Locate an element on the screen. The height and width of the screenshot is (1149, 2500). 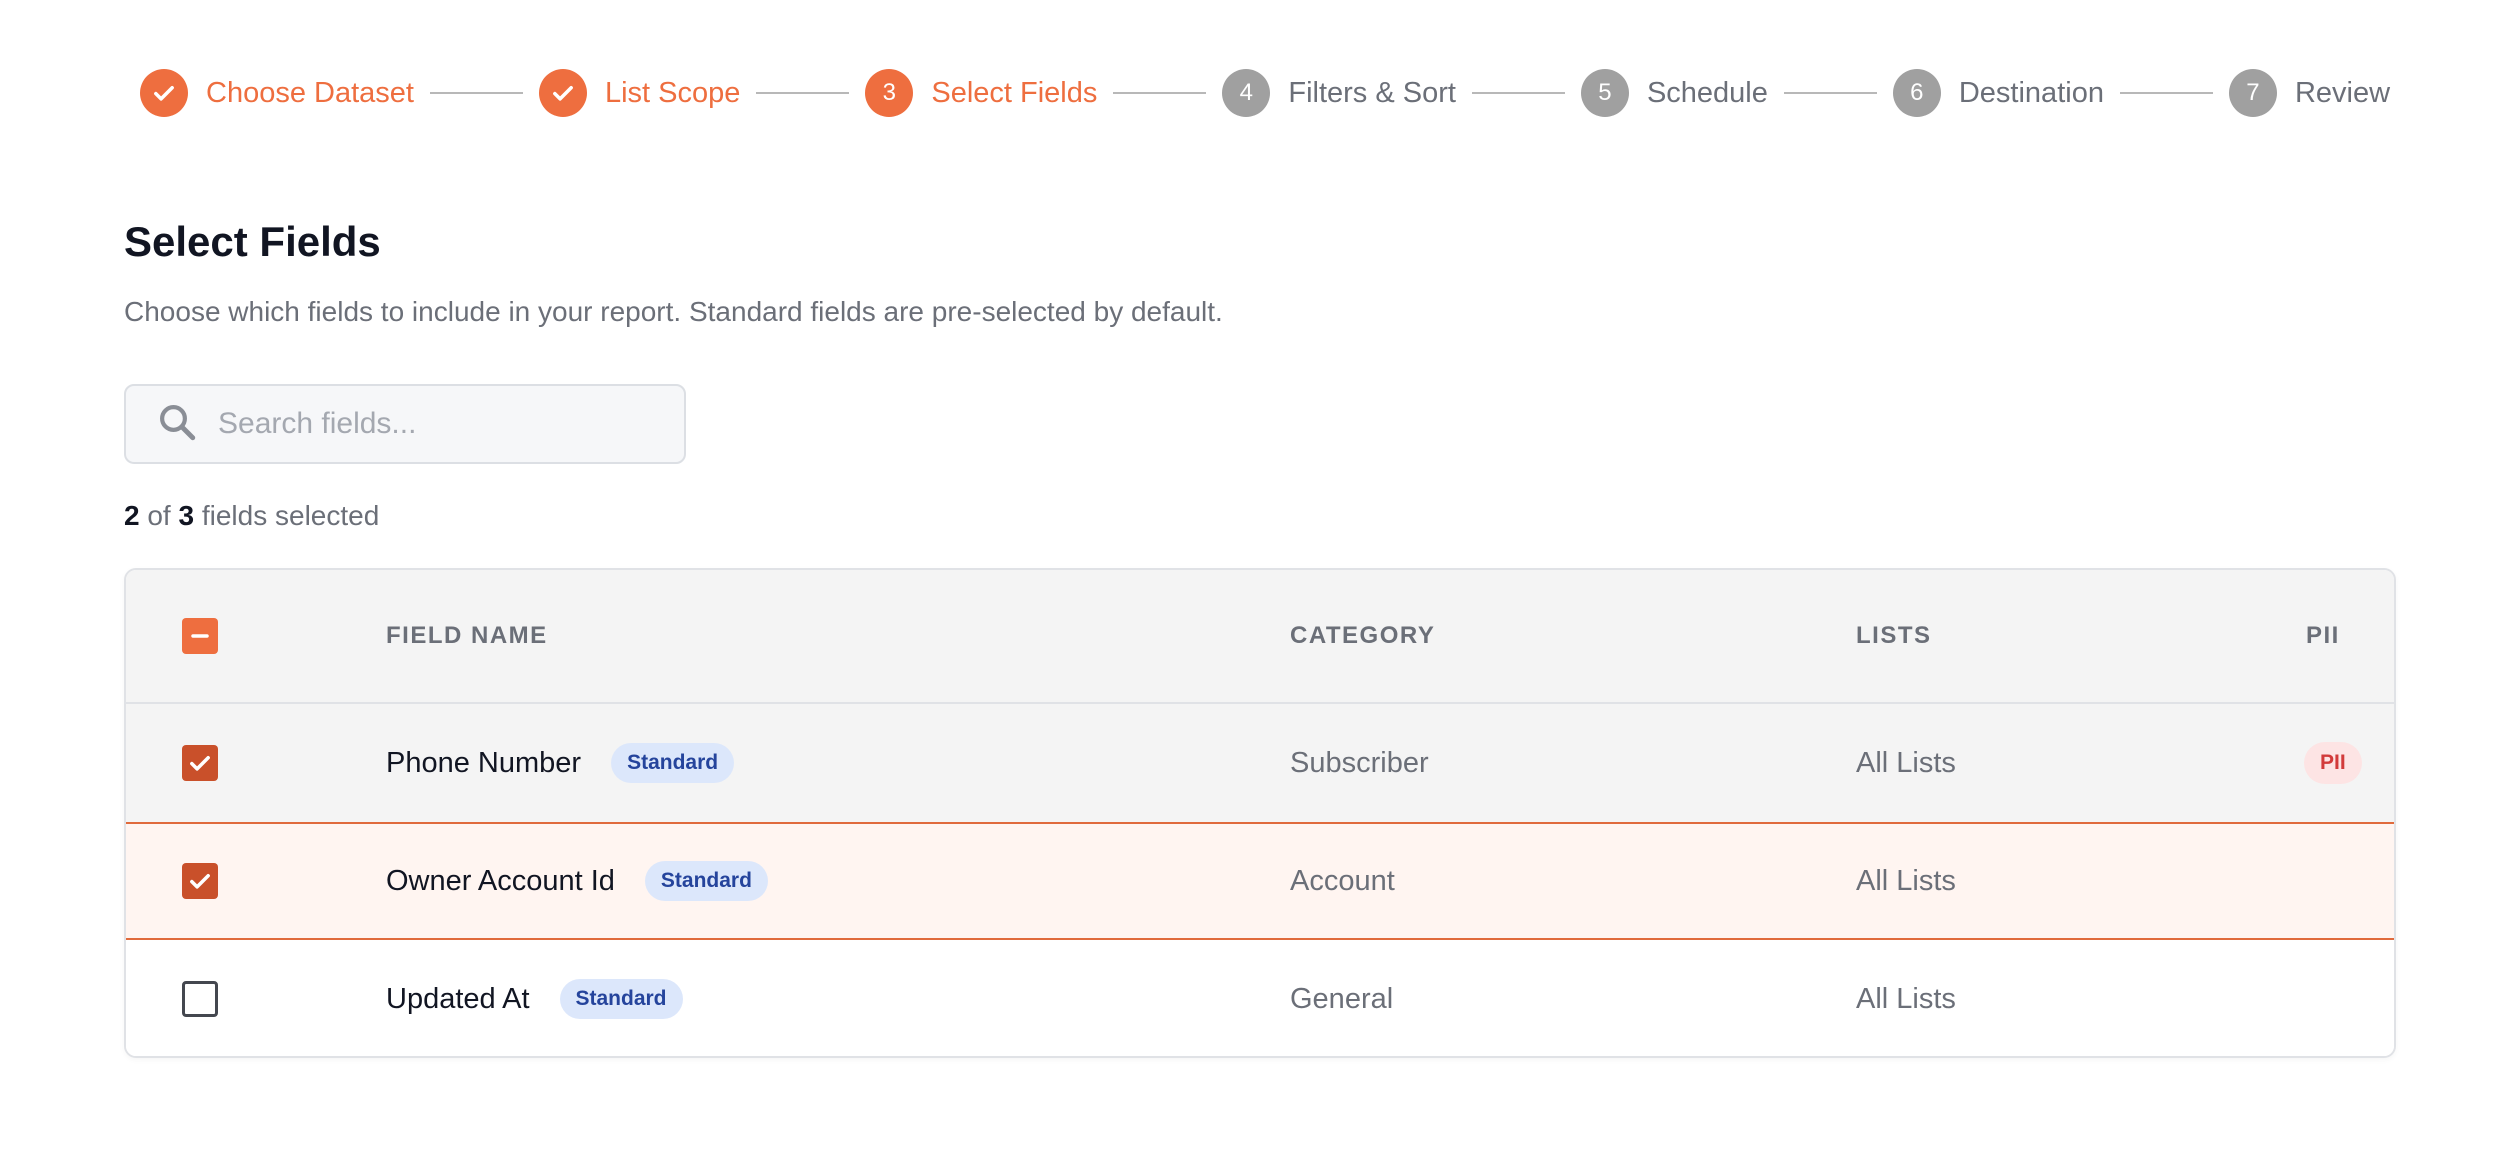
select-all-cell is located at coordinates (200, 636).